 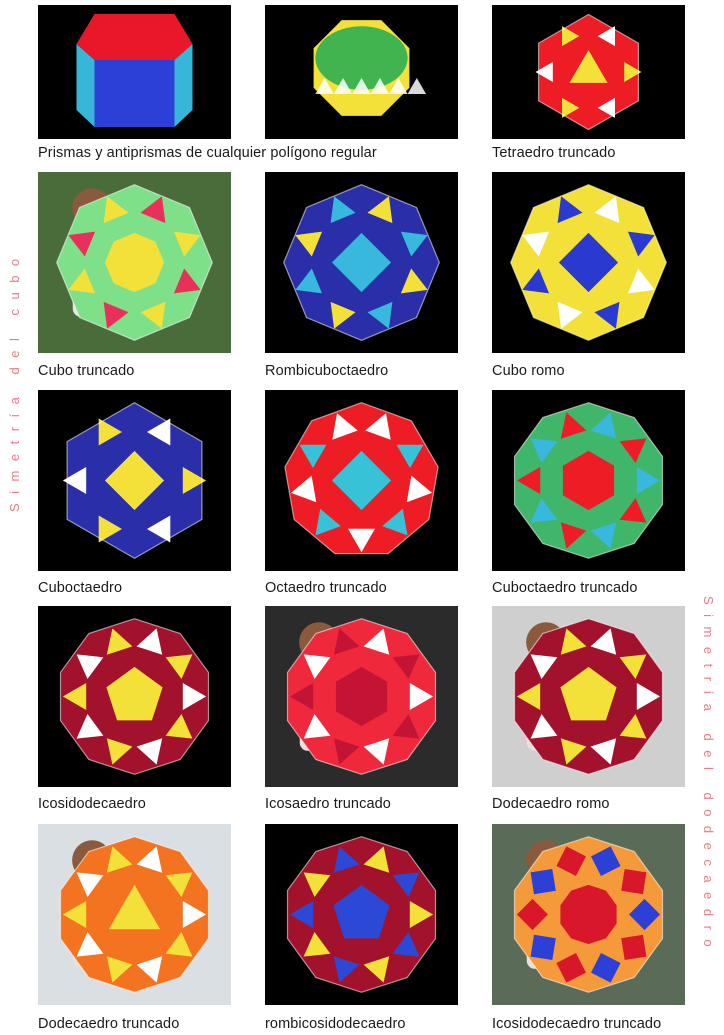 What do you see at coordinates (588, 914) in the screenshot?
I see `truncated-icosidodecahedron-photo` at bounding box center [588, 914].